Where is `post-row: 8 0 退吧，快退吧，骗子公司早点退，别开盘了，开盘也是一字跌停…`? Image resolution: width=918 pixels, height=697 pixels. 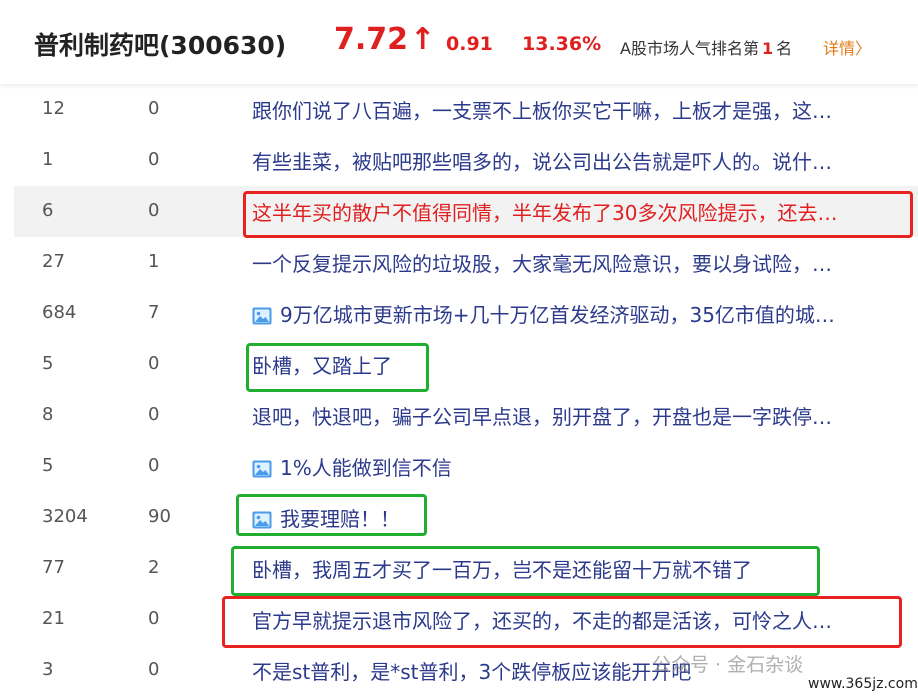 post-row: 8 0 退吧，快退吧，骗子公司早点退，别开盘了，开盘也是一字跌停… is located at coordinates (466, 415).